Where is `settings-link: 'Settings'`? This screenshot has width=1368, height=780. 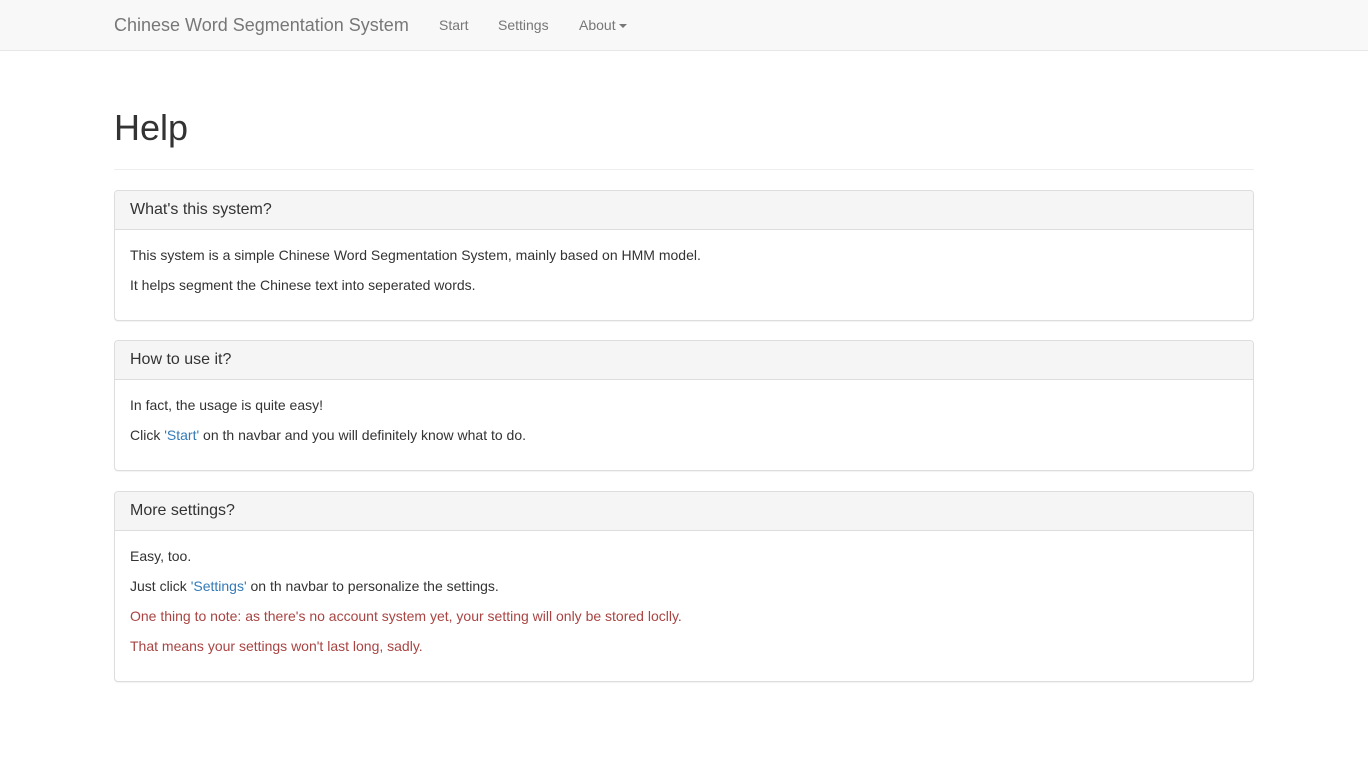
settings-link: 'Settings' is located at coordinates (219, 586).